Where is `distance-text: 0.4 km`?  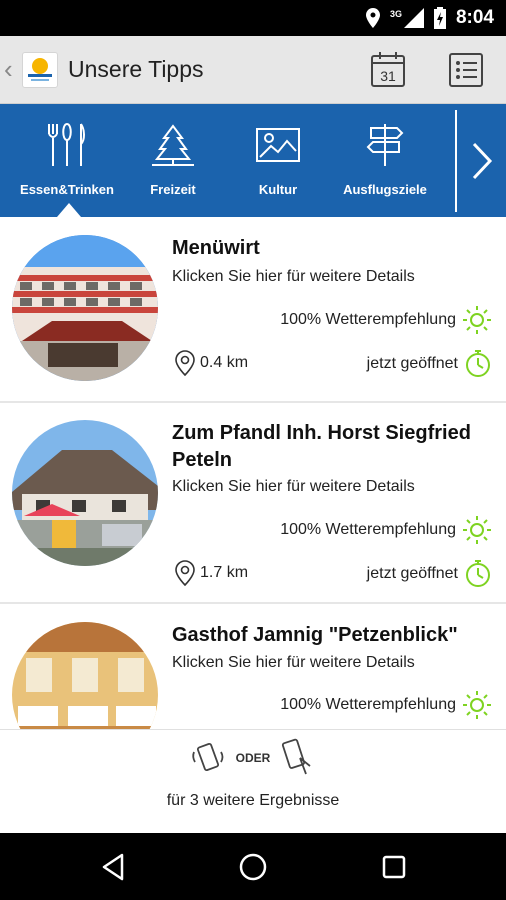 distance-text: 0.4 km is located at coordinates (224, 362).